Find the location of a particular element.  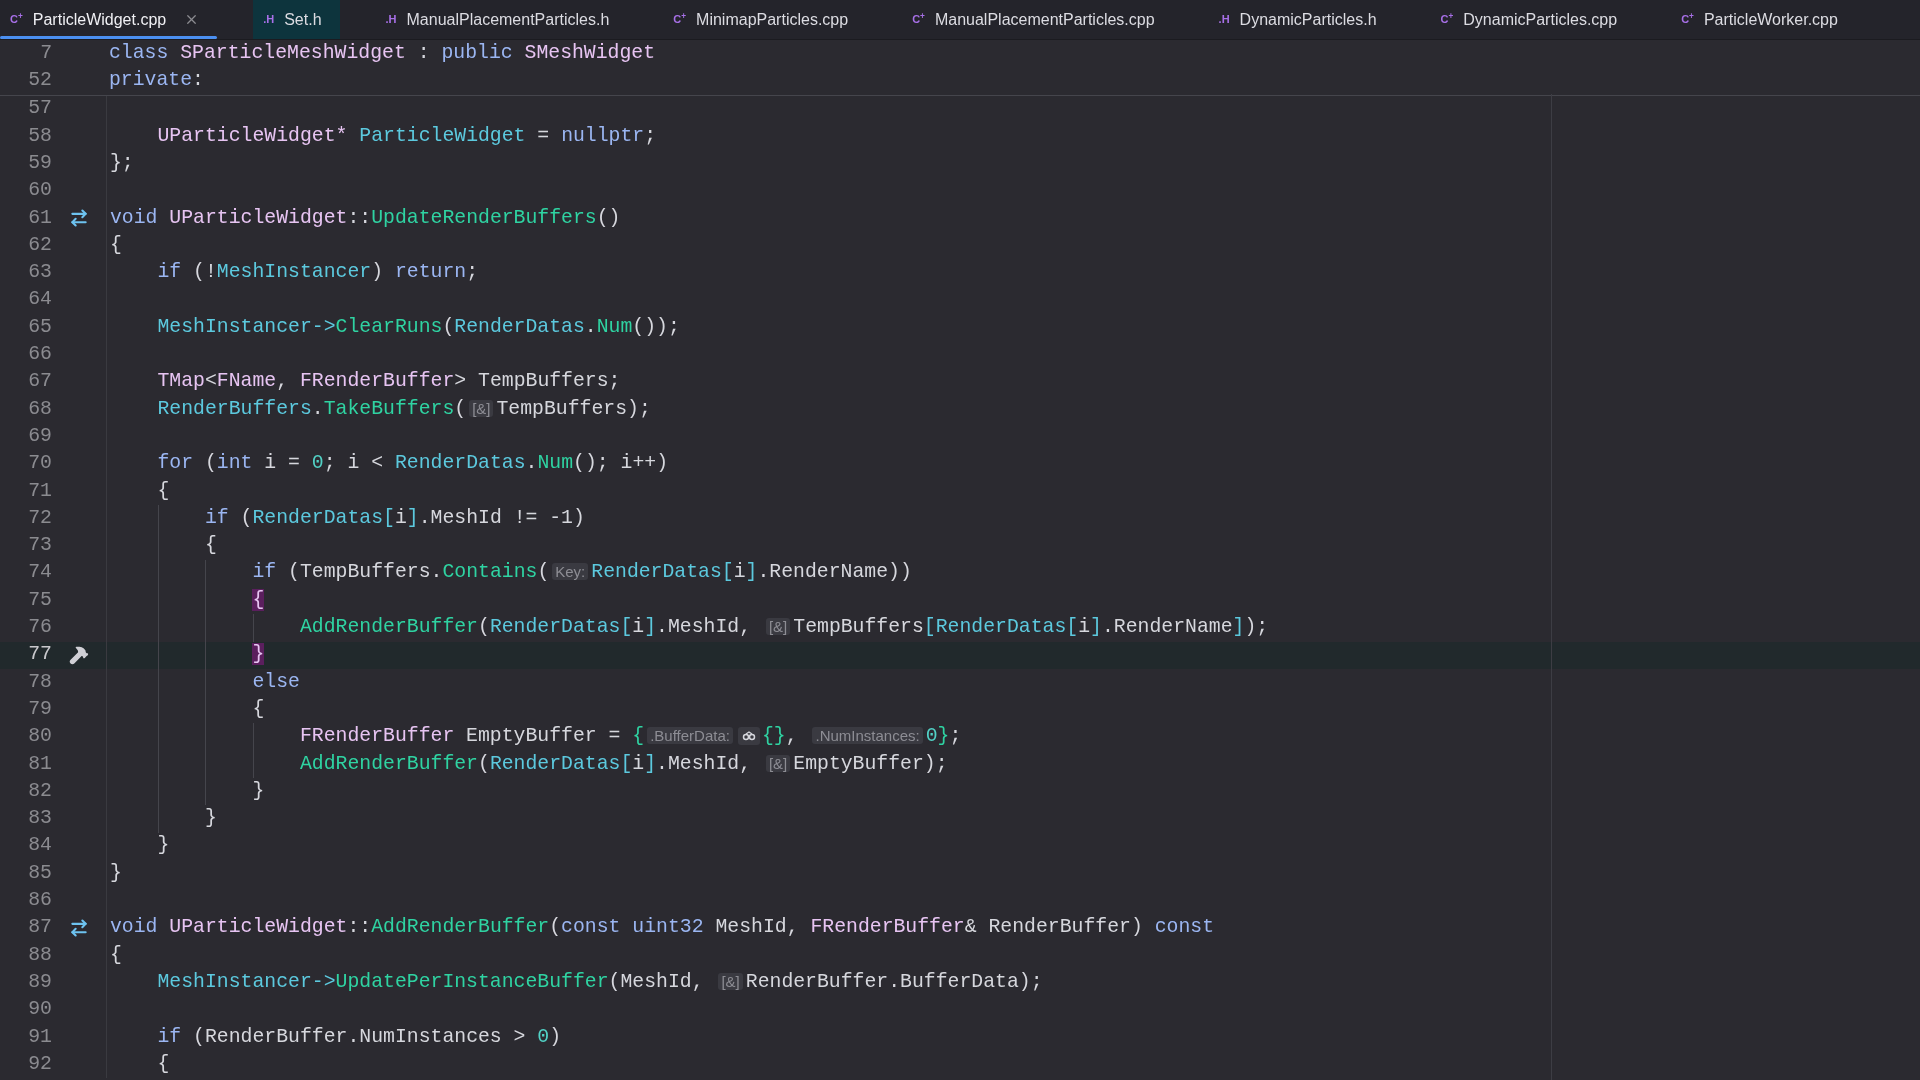

line-number: 76 is located at coordinates (39, 628).